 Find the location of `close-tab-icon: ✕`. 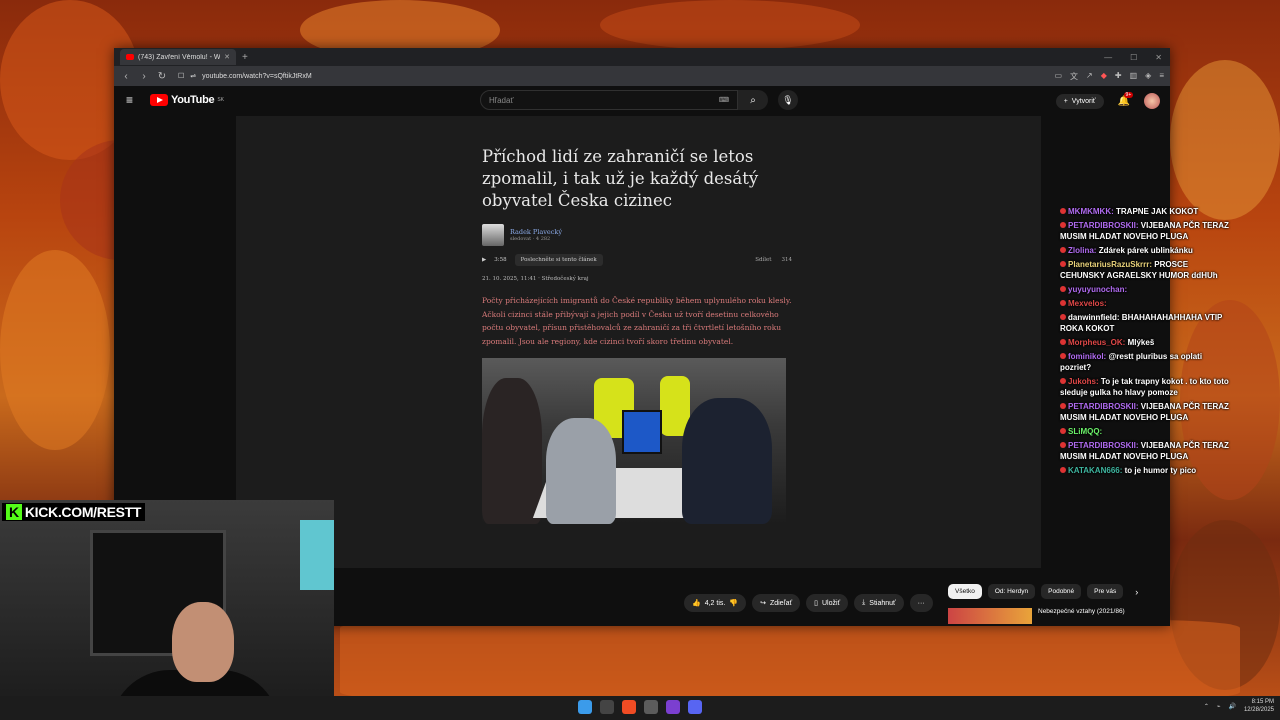

close-tab-icon: ✕ is located at coordinates (227, 57).